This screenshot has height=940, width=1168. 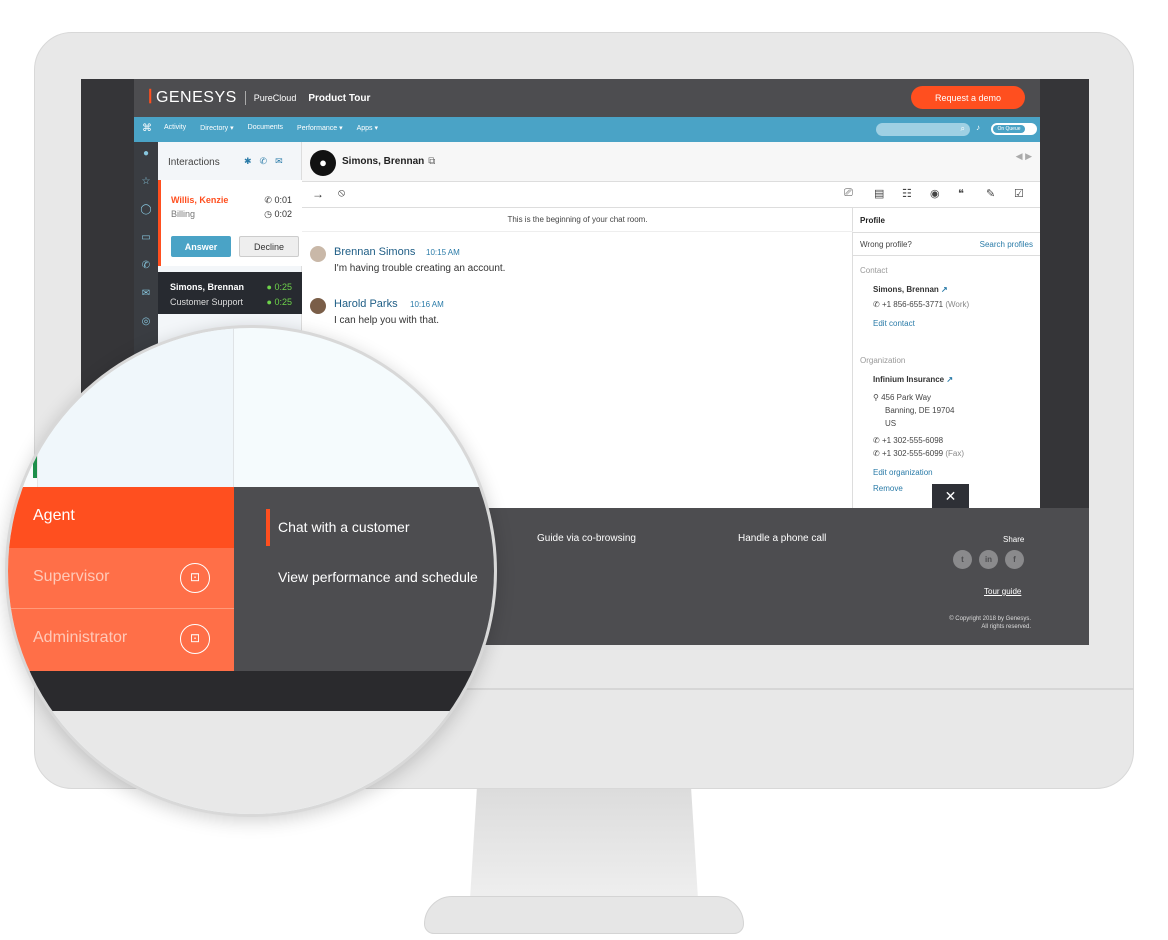 I want to click on contact-card-icon: ☷, so click(x=907, y=193).